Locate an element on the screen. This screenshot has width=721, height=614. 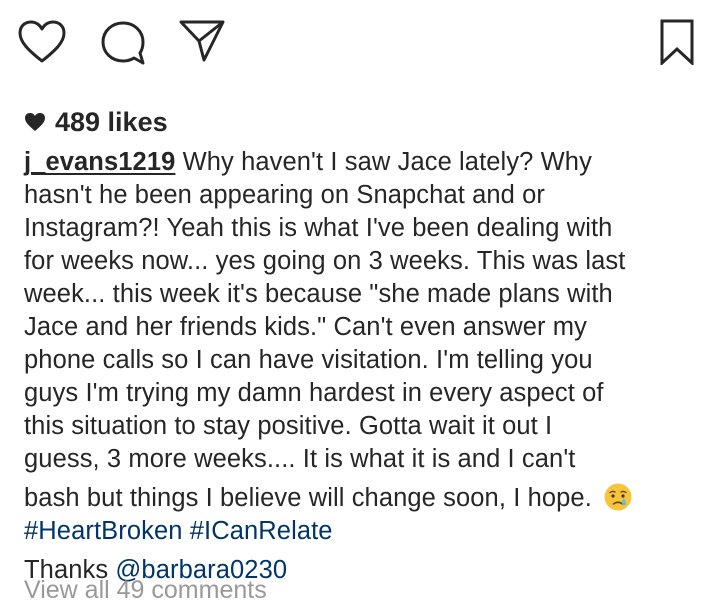
crying-face-emoji-icon is located at coordinates (618, 497).